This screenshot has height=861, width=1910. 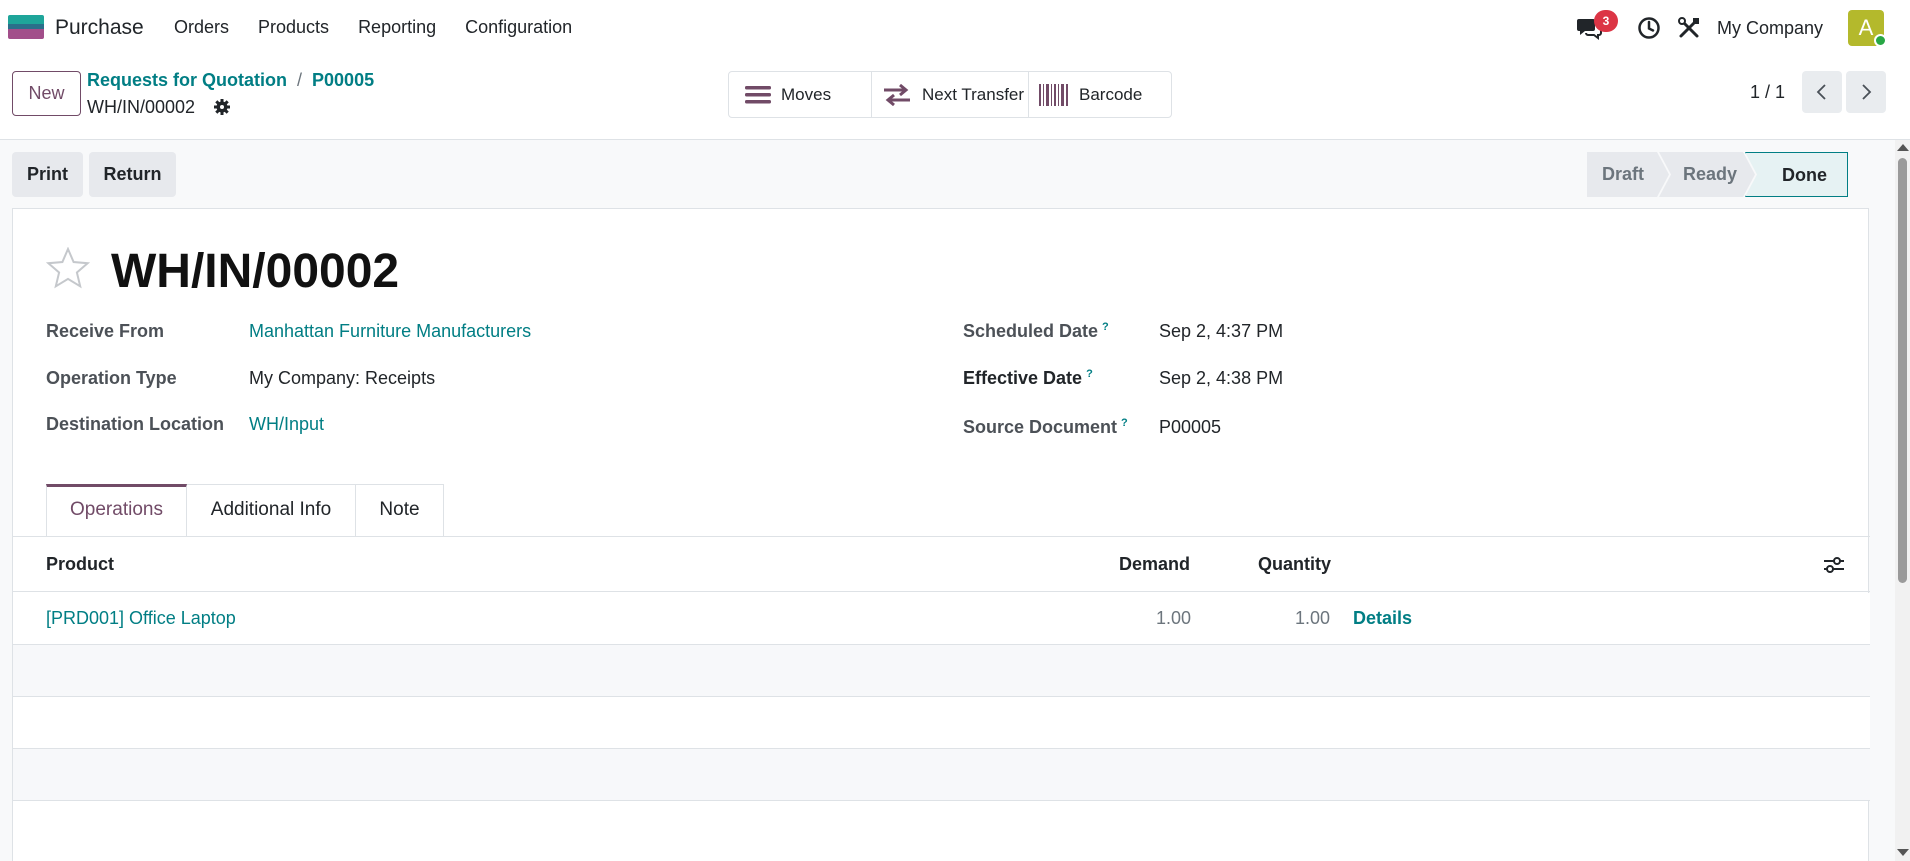 I want to click on row-quantity: 1.00, so click(x=1312, y=618).